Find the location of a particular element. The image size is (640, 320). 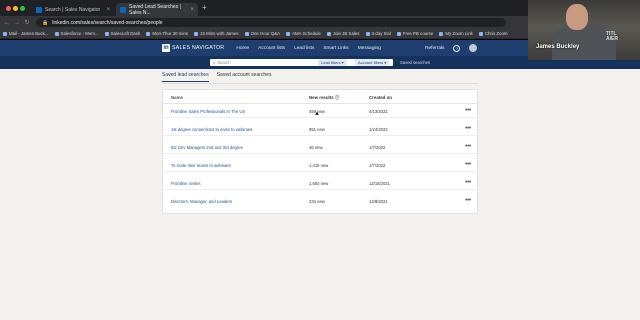

search-placeholder: Search is located at coordinates (224, 62).